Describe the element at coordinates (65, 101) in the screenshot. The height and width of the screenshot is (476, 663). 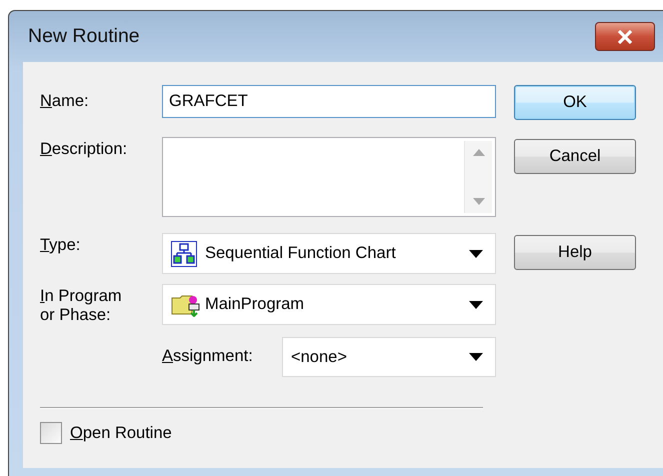
I see `field-label: Name:` at that location.